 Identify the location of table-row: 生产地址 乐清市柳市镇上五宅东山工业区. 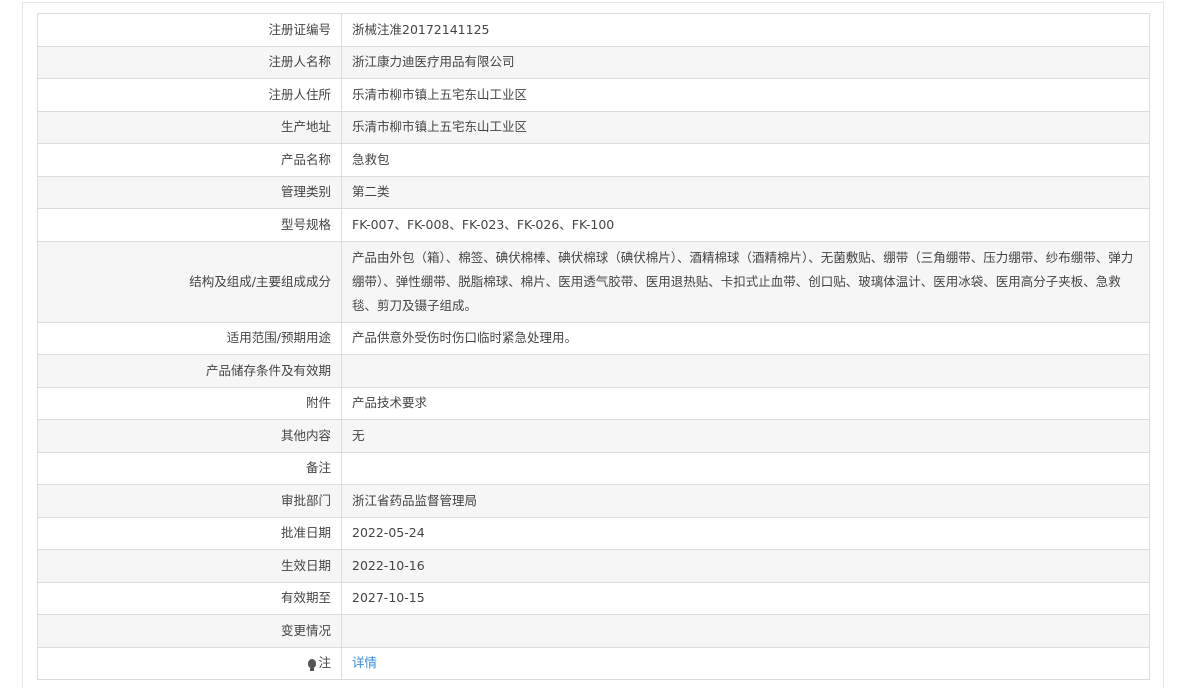
(593, 127).